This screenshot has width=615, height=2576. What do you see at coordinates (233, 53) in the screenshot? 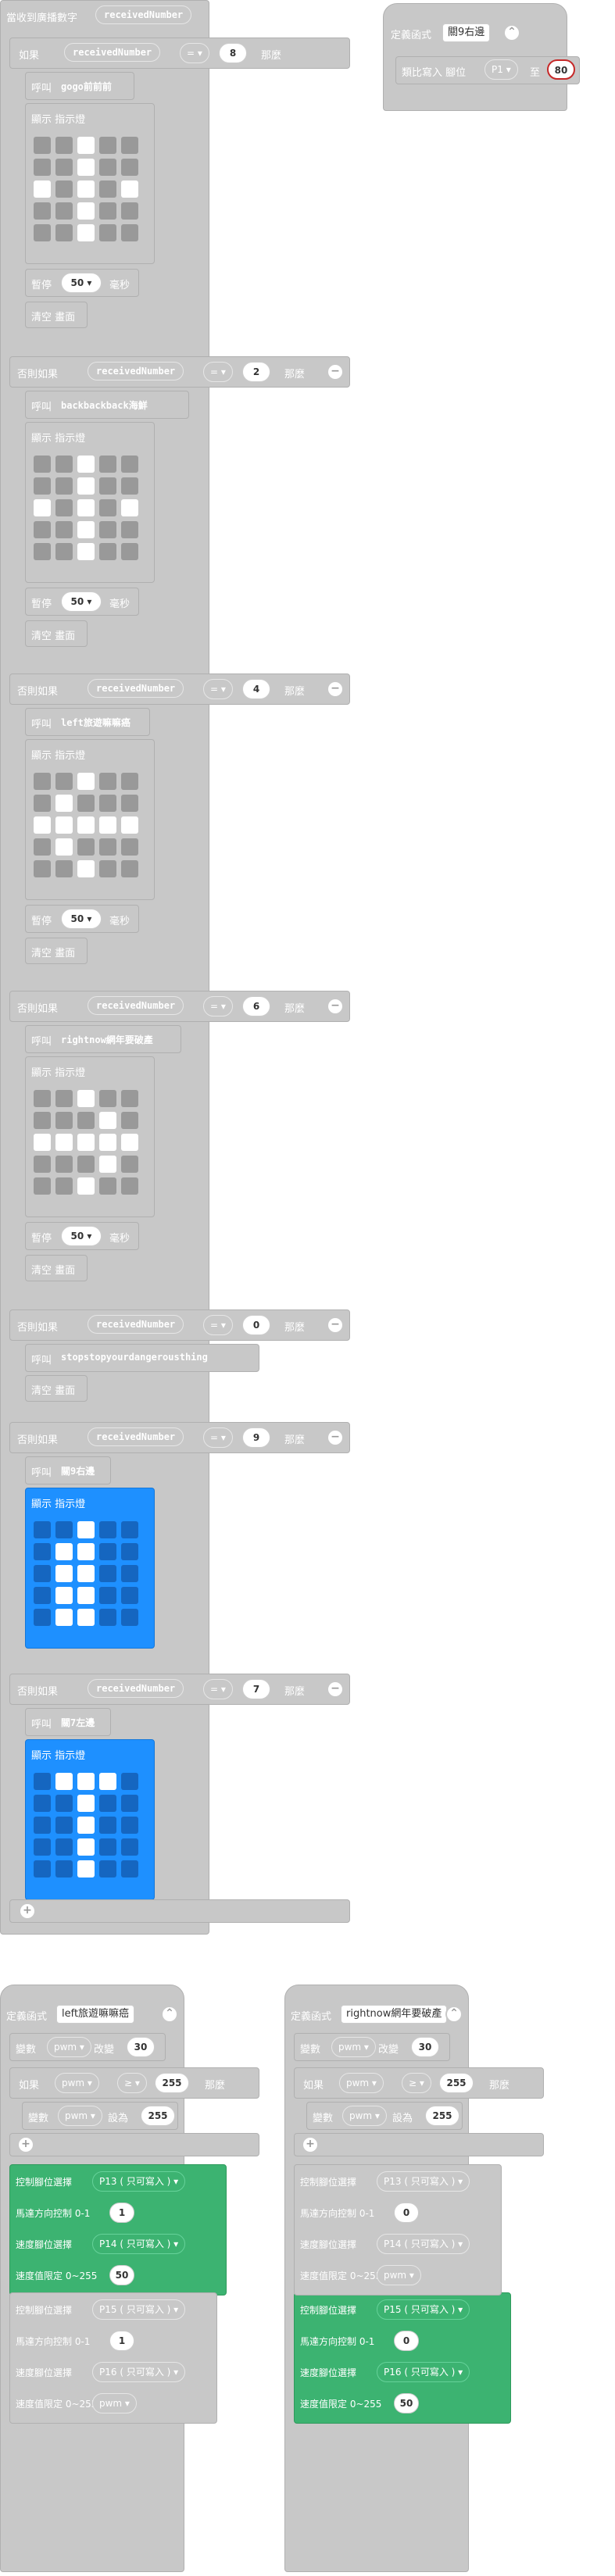
I see `compare-value: 8` at bounding box center [233, 53].